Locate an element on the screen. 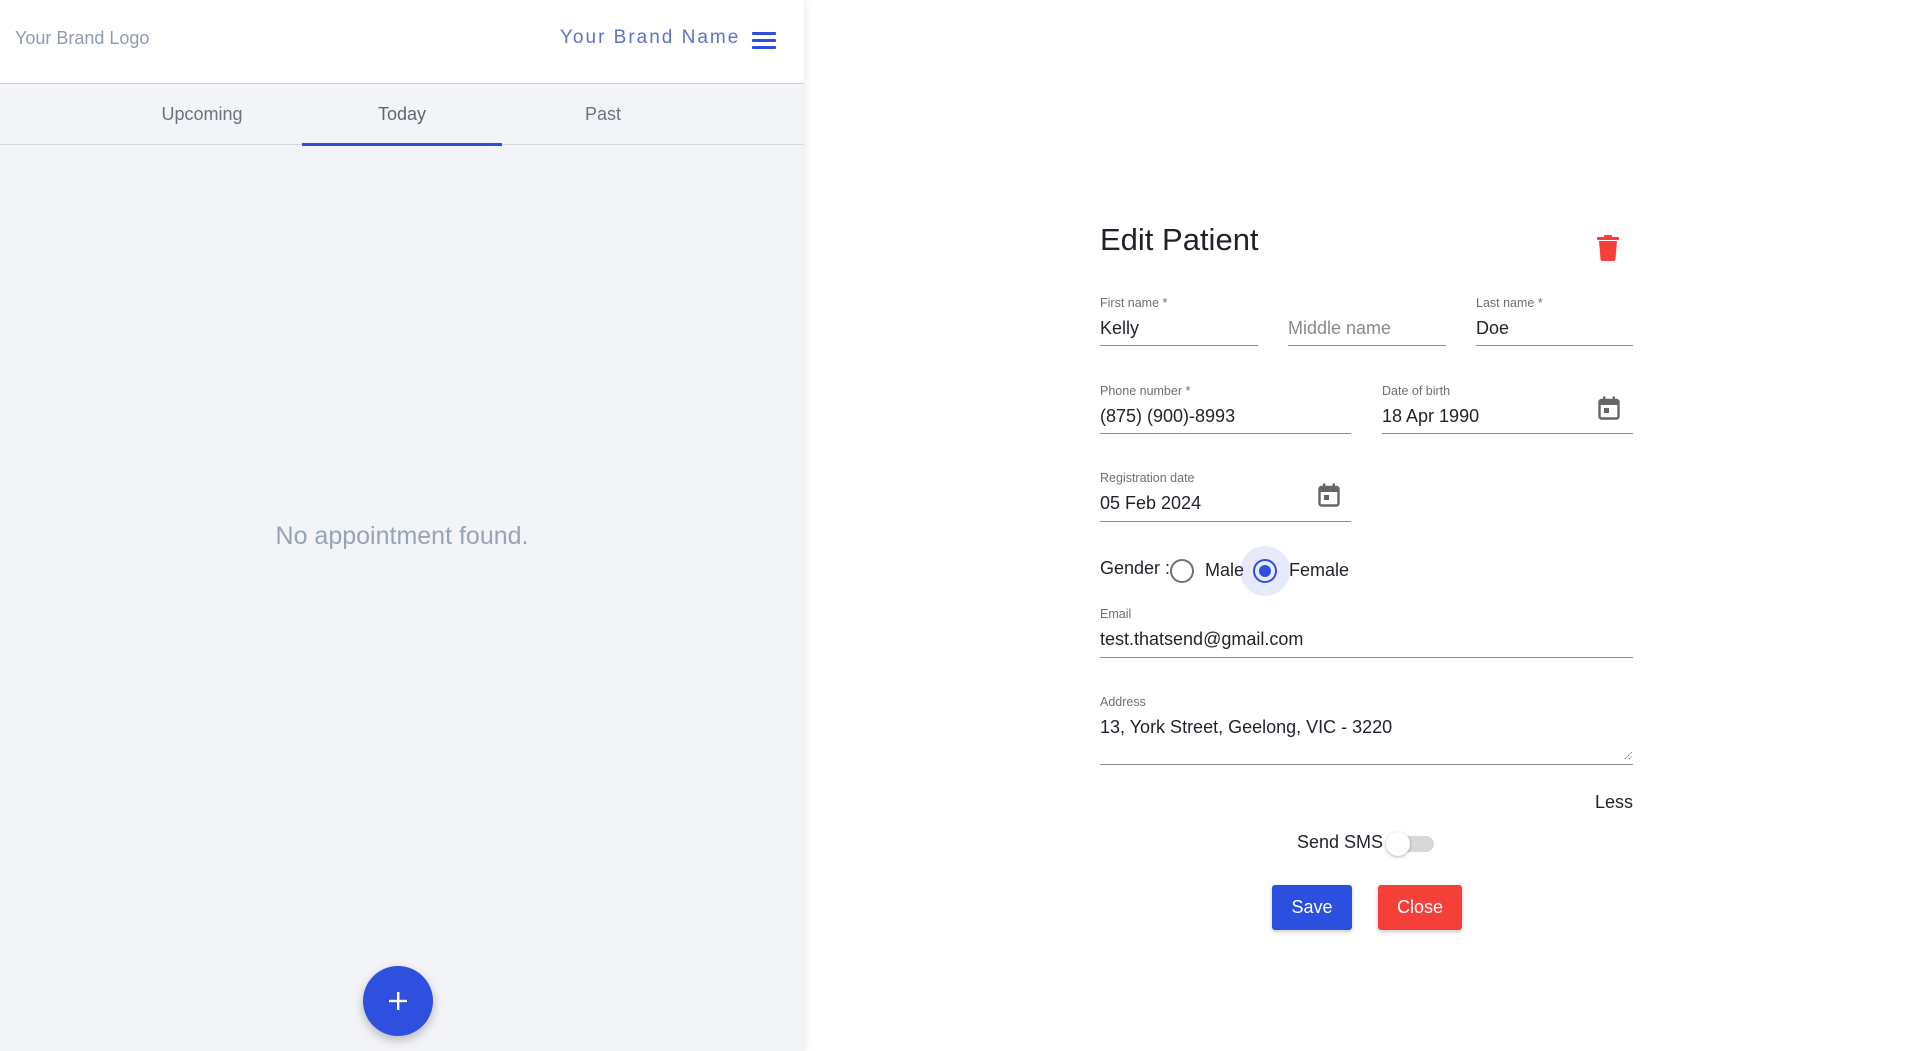 Image resolution: width=1920 pixels, height=1051 pixels. resize-handle-icon is located at coordinates (1628, 755).